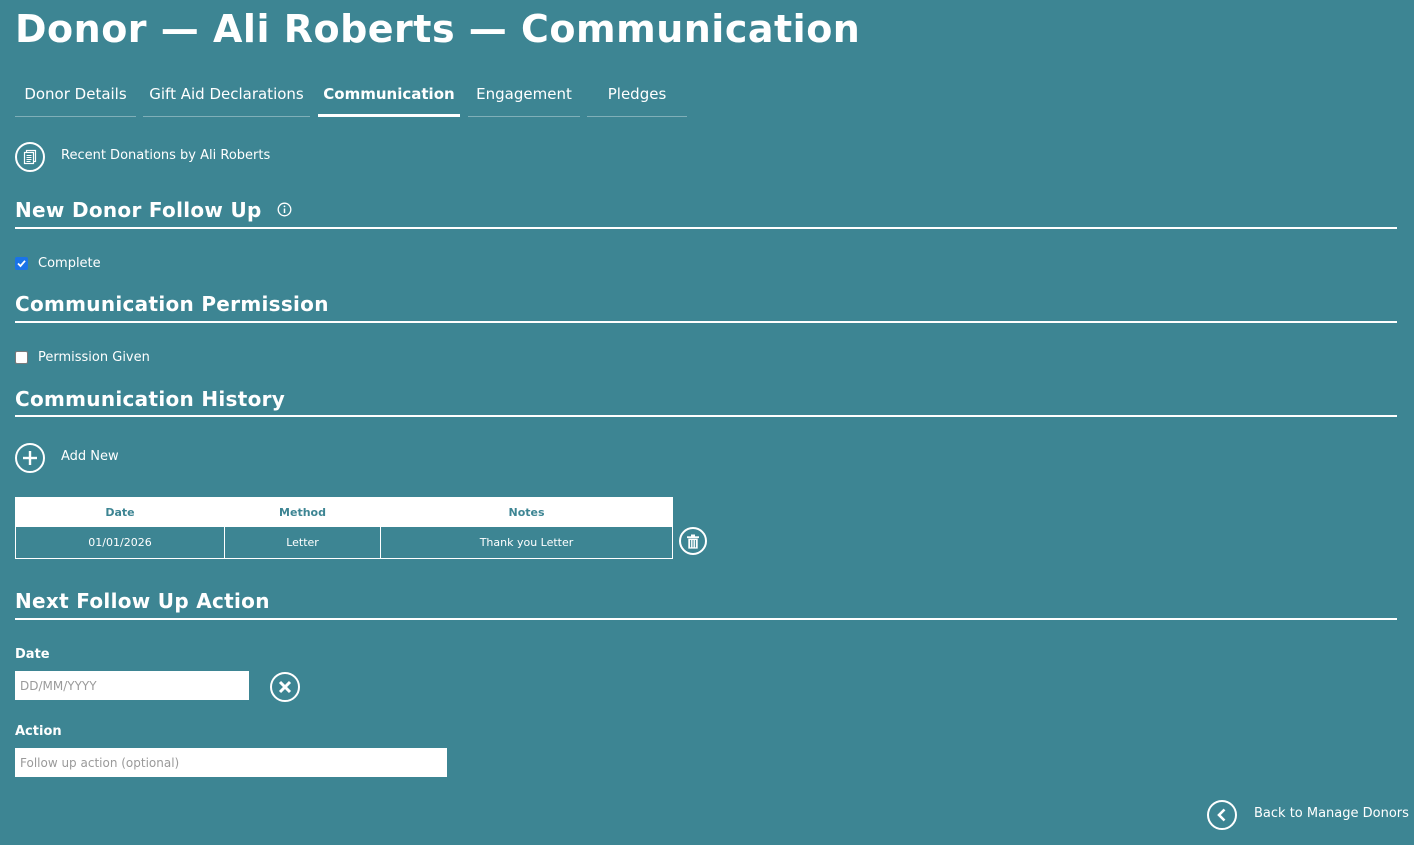 The height and width of the screenshot is (845, 1414). I want to click on trash-icon, so click(693, 541).